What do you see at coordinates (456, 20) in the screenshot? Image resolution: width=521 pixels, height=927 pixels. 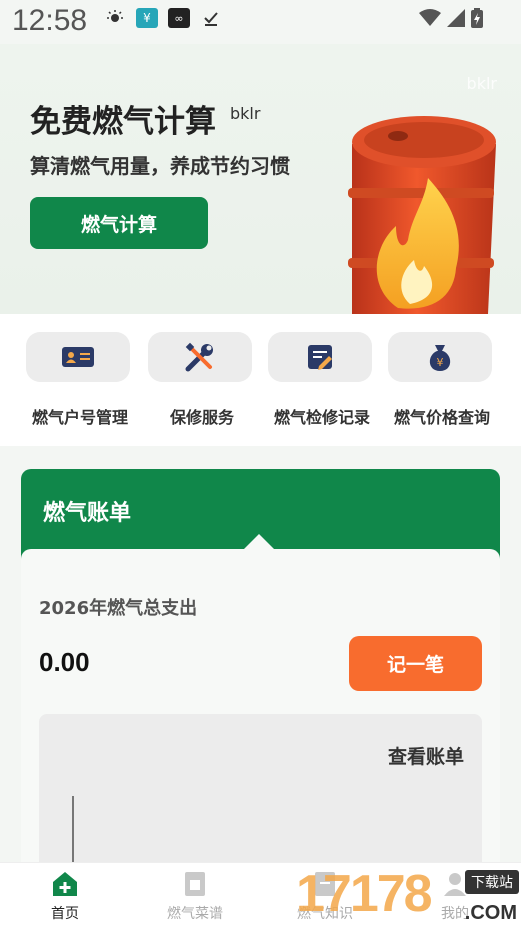 I see `signal-icon` at bounding box center [456, 20].